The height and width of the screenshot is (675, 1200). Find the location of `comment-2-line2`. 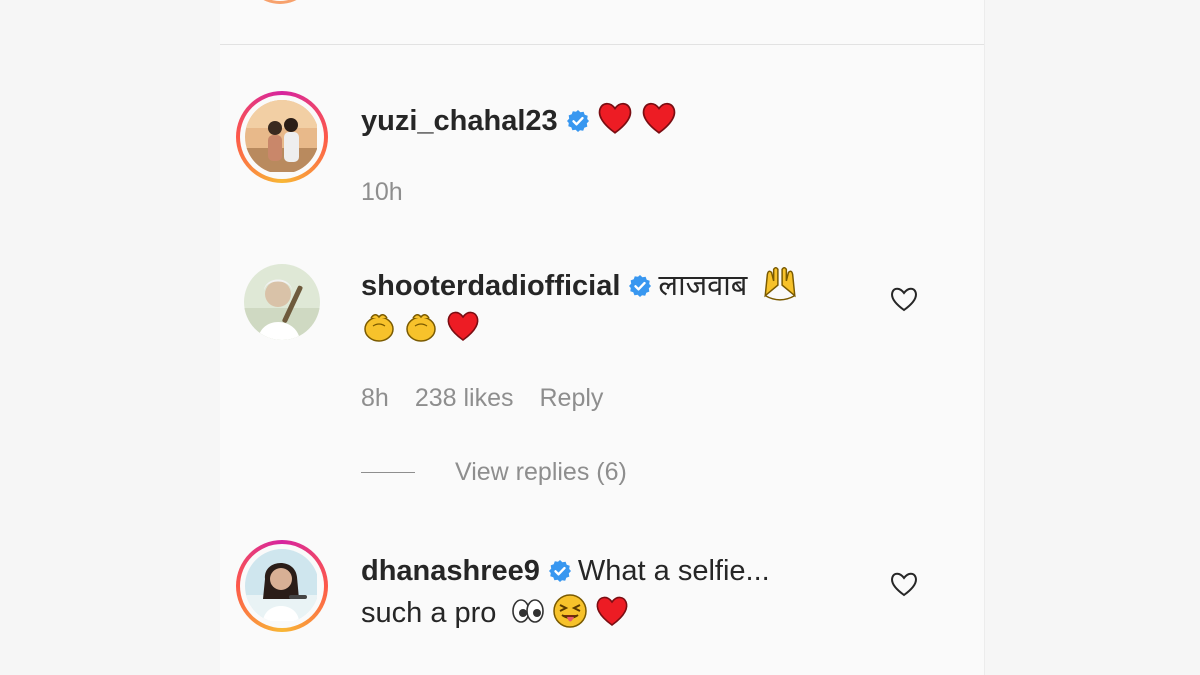

comment-2-line2 is located at coordinates (424, 328).